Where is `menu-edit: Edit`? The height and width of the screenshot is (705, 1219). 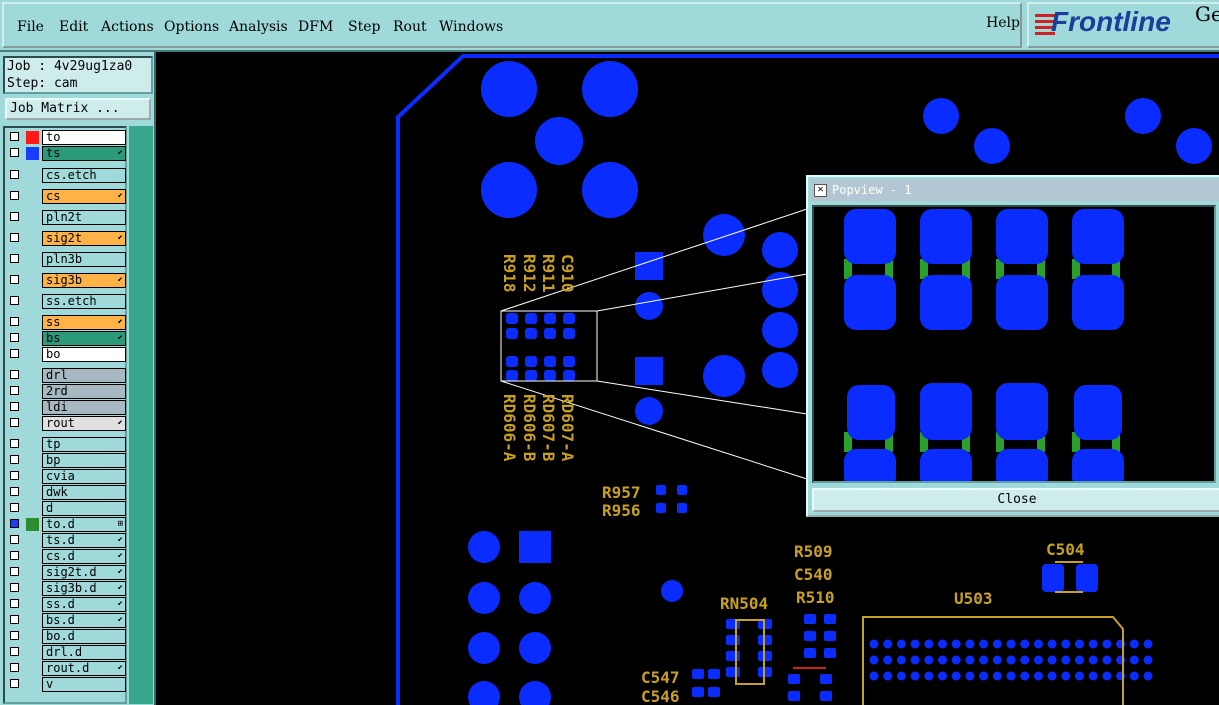
menu-edit: Edit is located at coordinates (73, 27).